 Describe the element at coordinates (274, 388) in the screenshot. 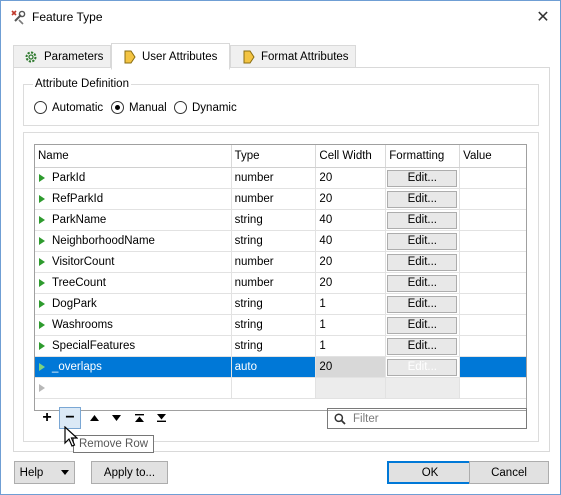

I see `type-cell` at that location.